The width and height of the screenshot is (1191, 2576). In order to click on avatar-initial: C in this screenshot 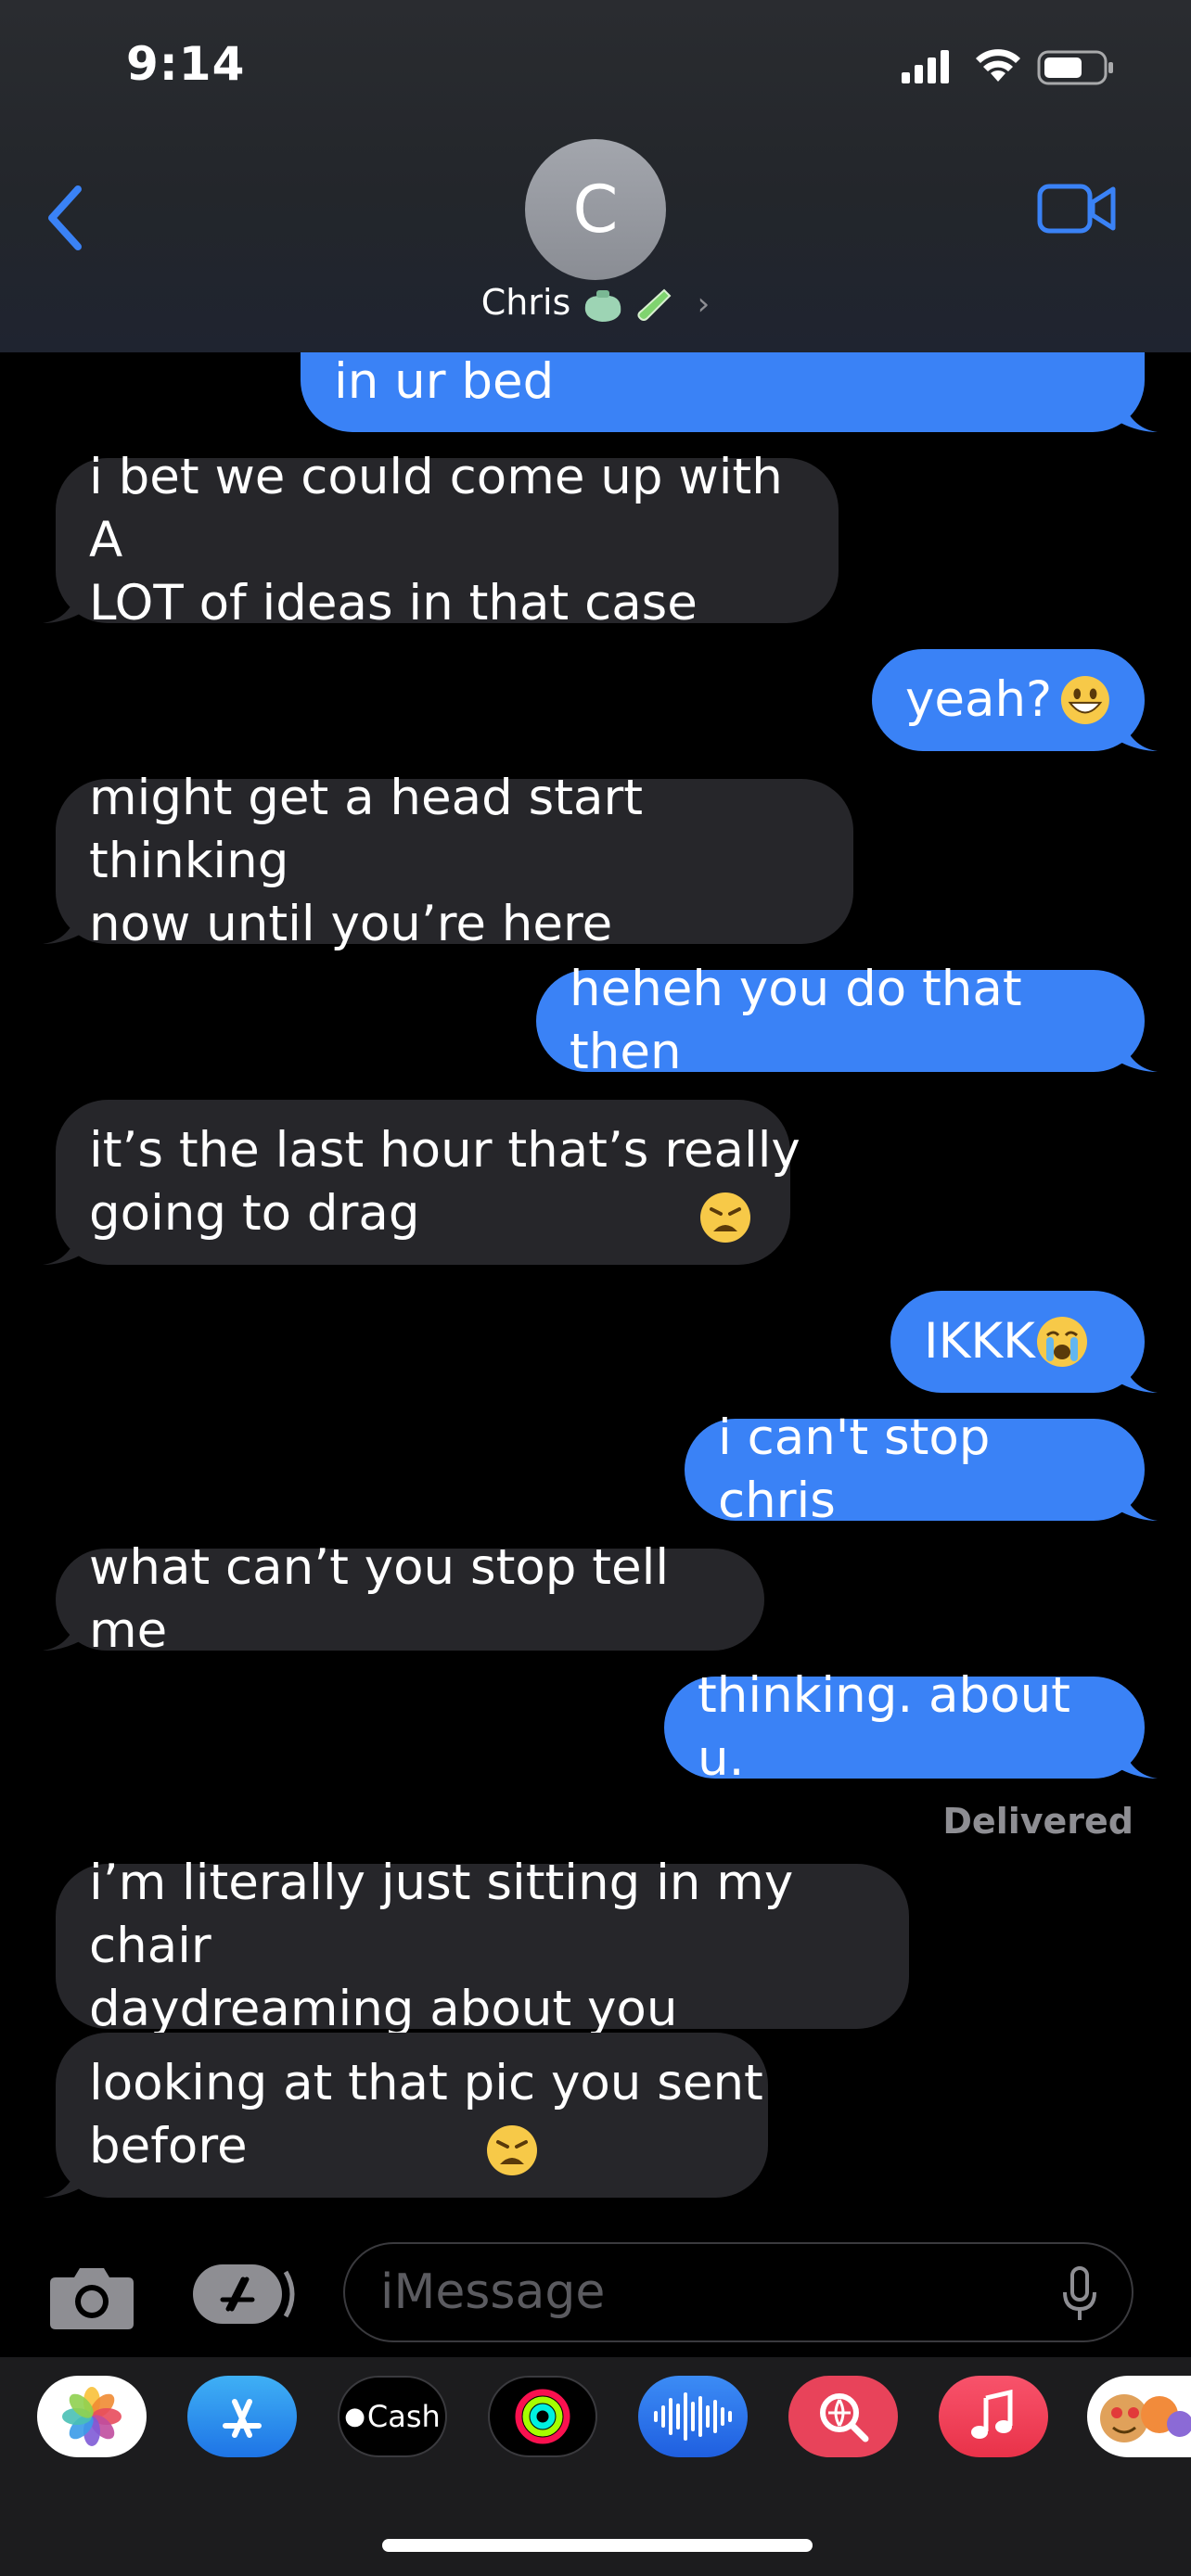, I will do `click(595, 210)`.